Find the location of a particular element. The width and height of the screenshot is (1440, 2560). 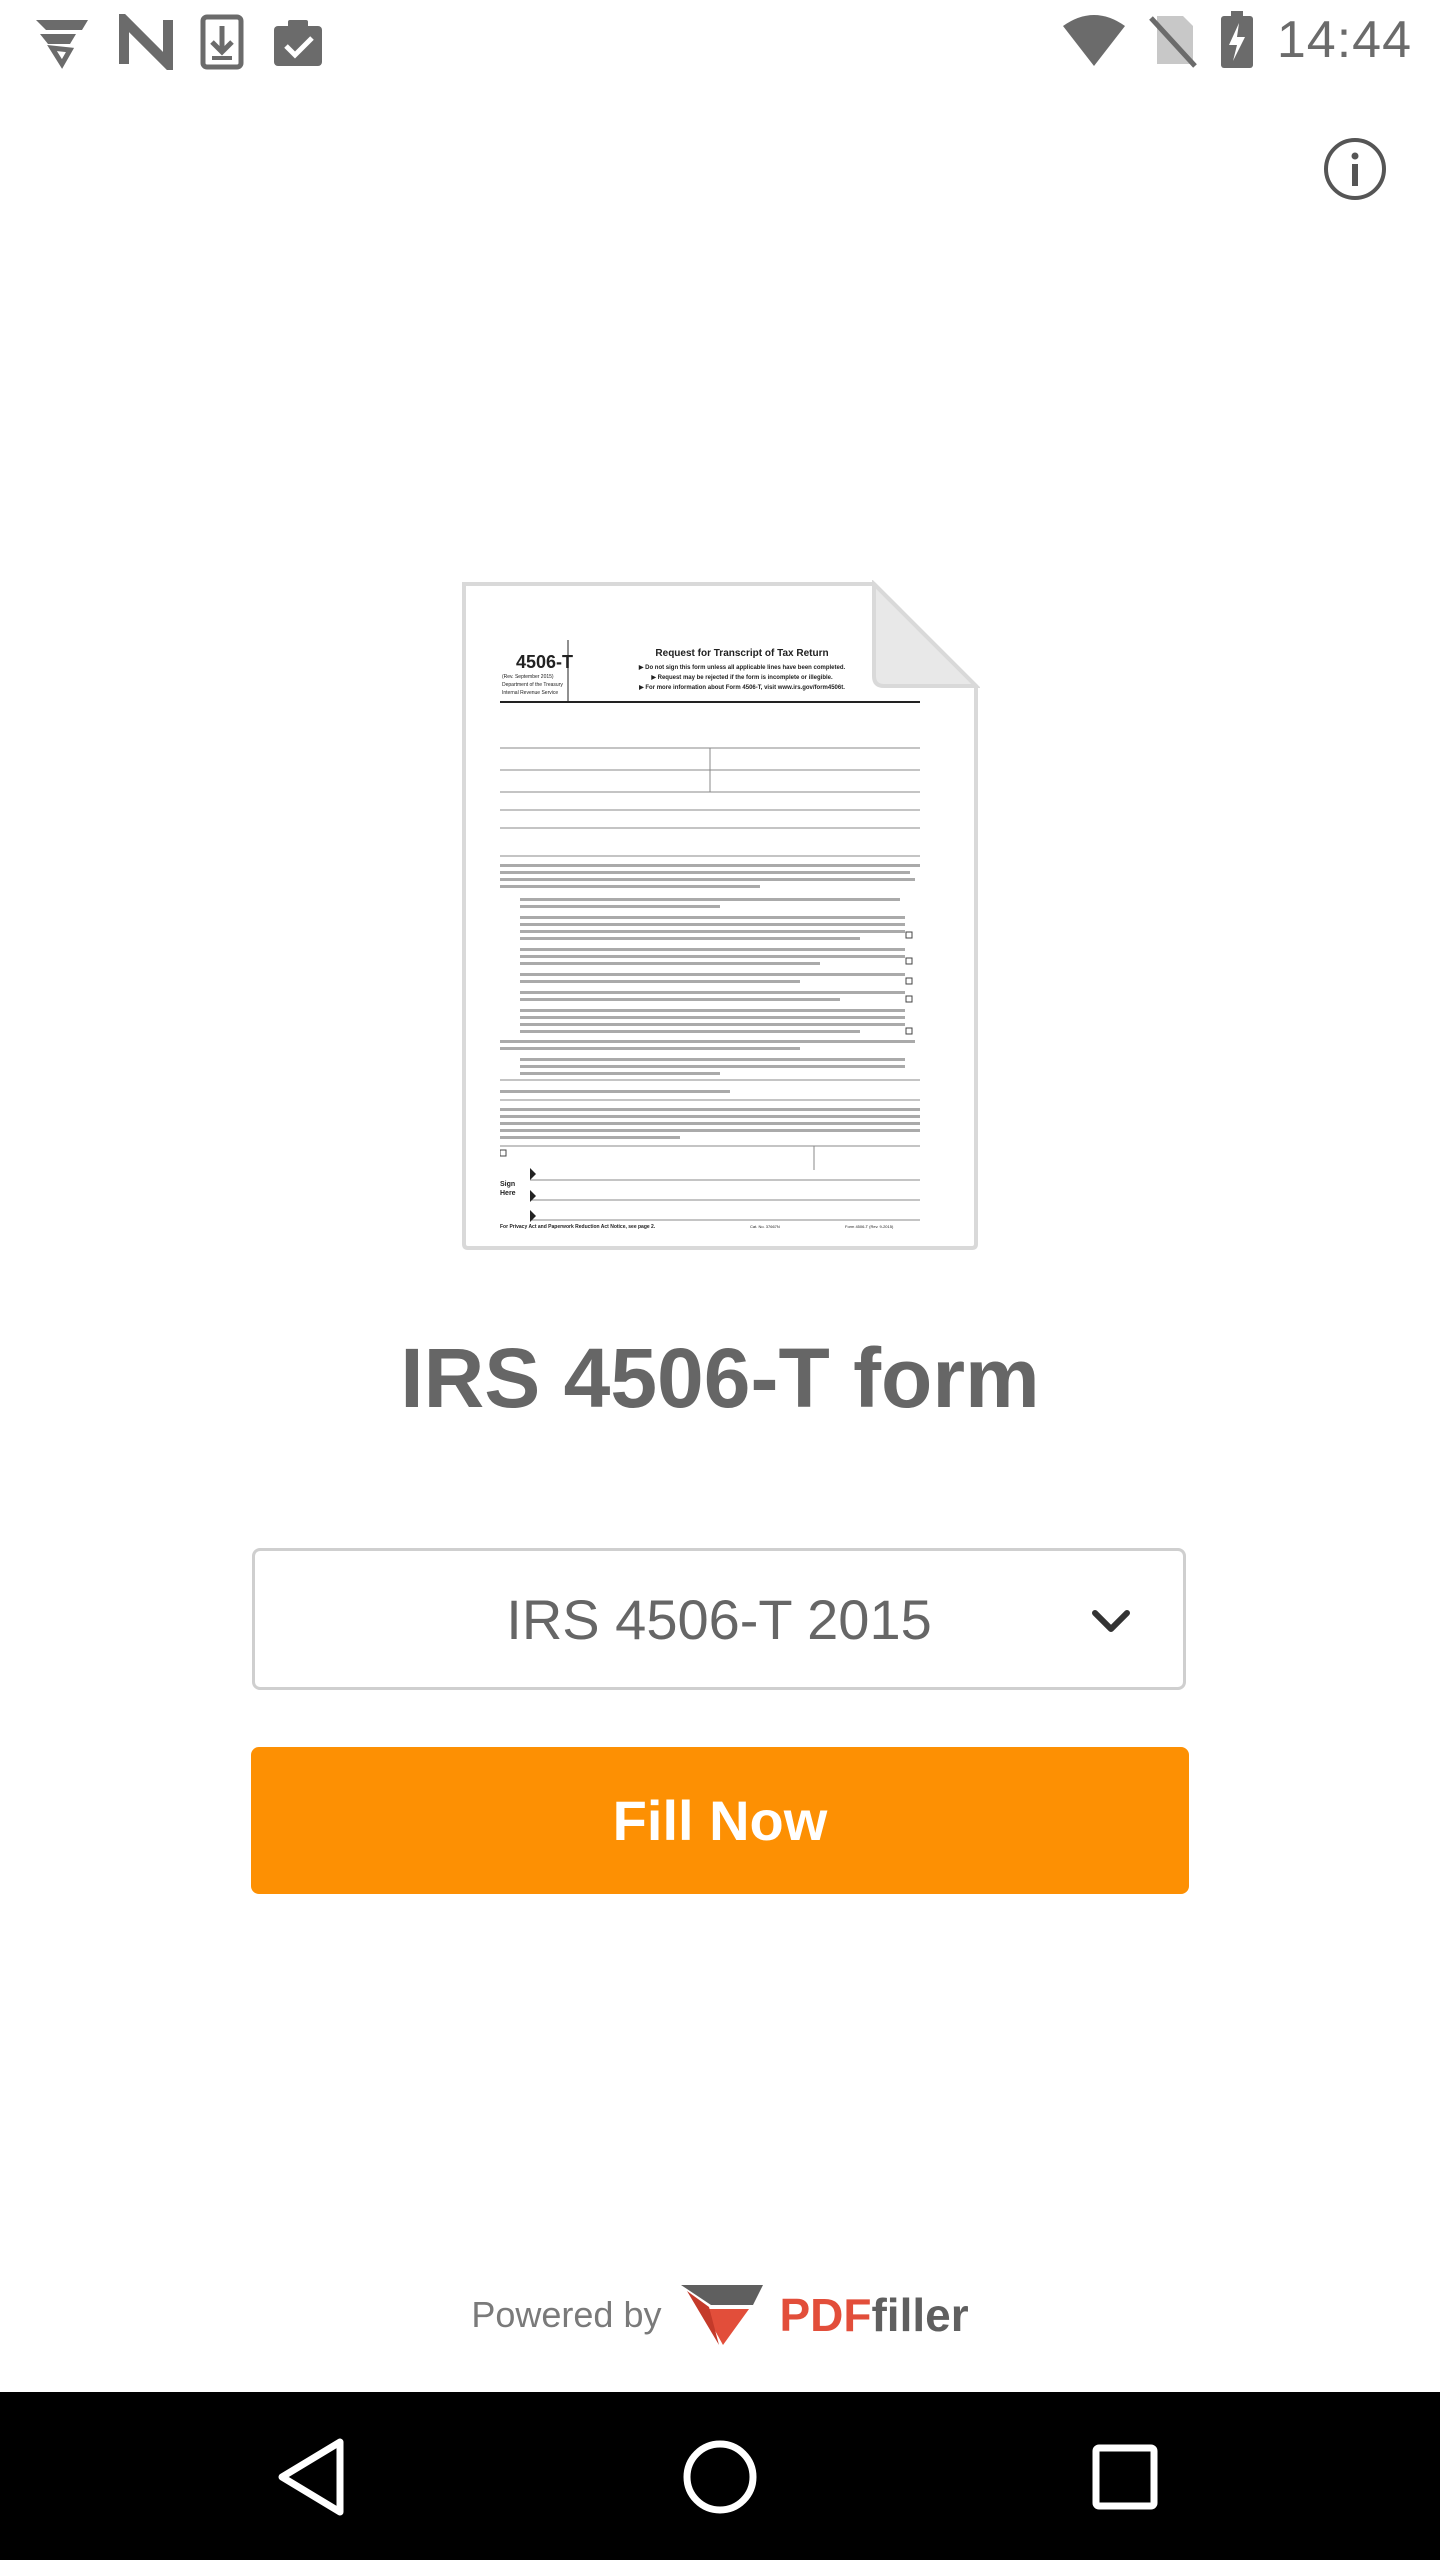

navigation-bar is located at coordinates (720, 2476).